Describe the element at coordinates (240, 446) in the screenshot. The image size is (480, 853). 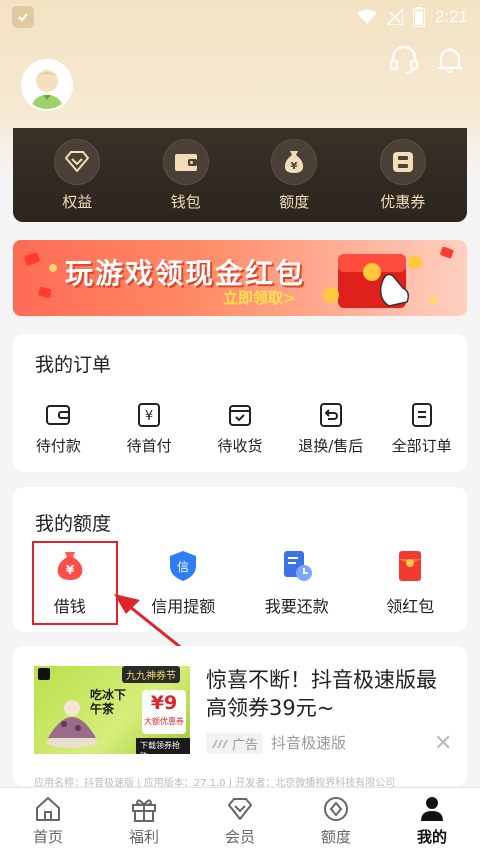
I see `order-label: 待收货` at that location.